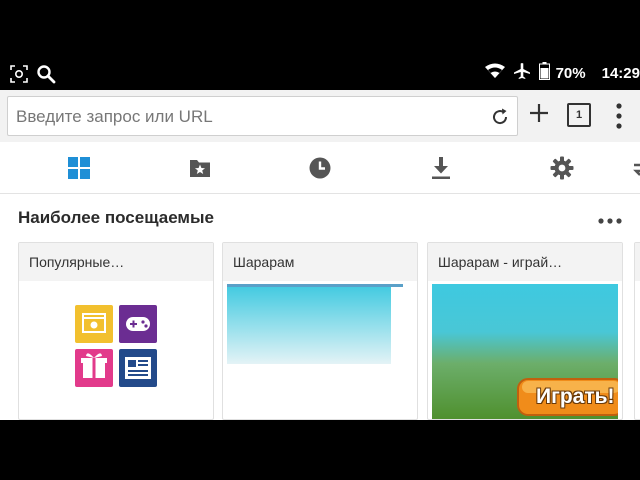 This screenshot has width=640, height=480. Describe the element at coordinates (500, 117) in the screenshot. I see `reload-icon` at that location.